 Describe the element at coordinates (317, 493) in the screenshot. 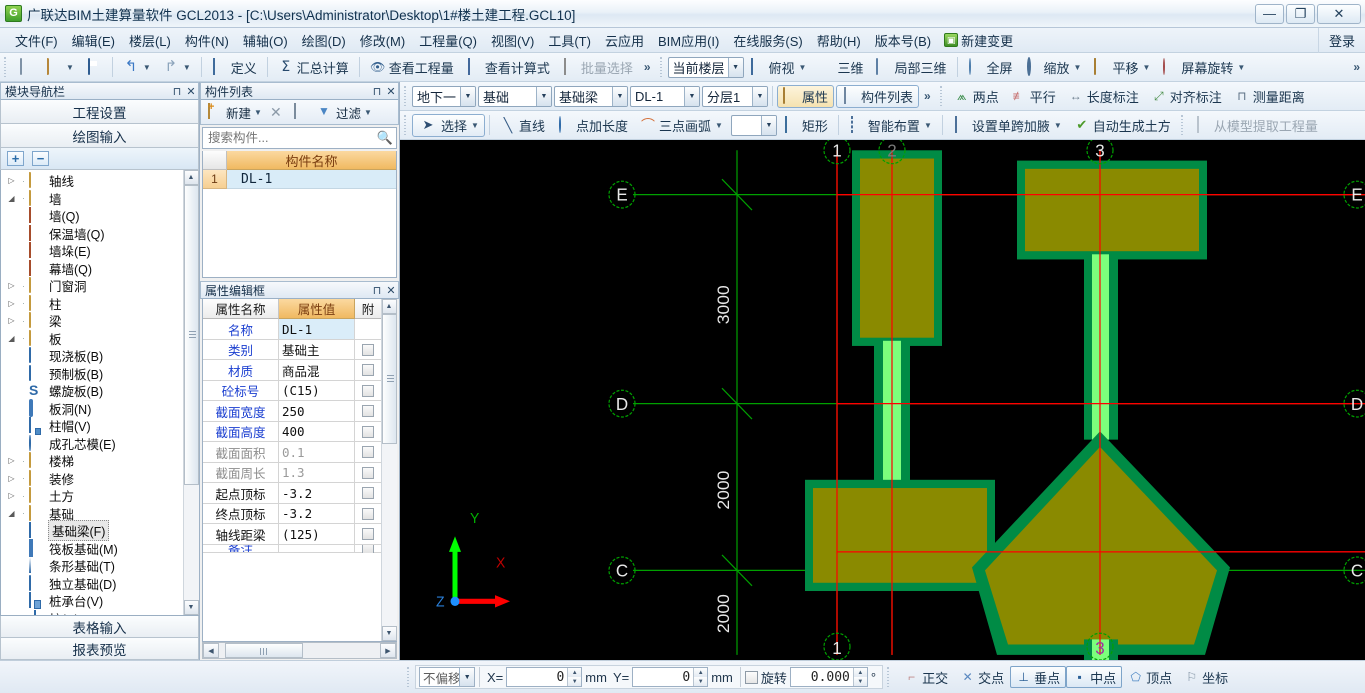

I see `property-value: -3.2` at that location.